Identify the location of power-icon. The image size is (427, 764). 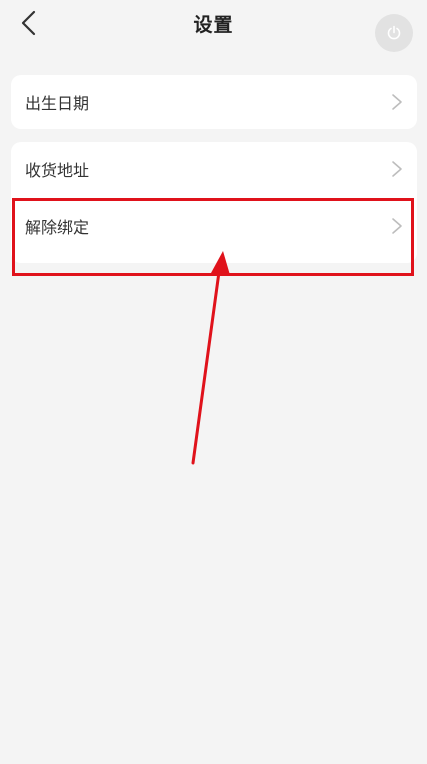
(394, 32).